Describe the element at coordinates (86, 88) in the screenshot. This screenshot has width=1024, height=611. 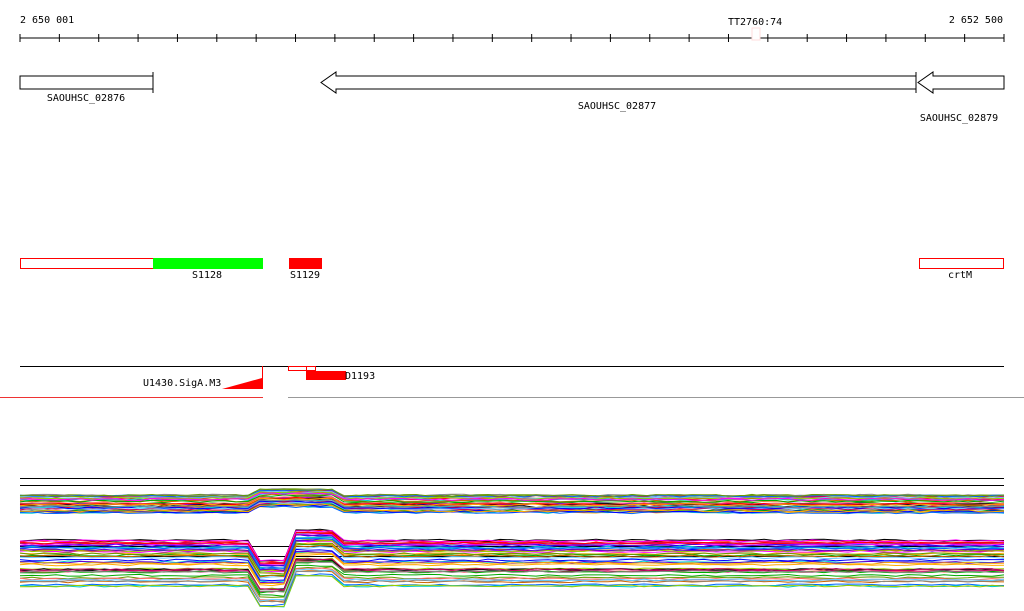
I see `gene-SAOUHSC_02876: SAOUHSC_02876` at that location.